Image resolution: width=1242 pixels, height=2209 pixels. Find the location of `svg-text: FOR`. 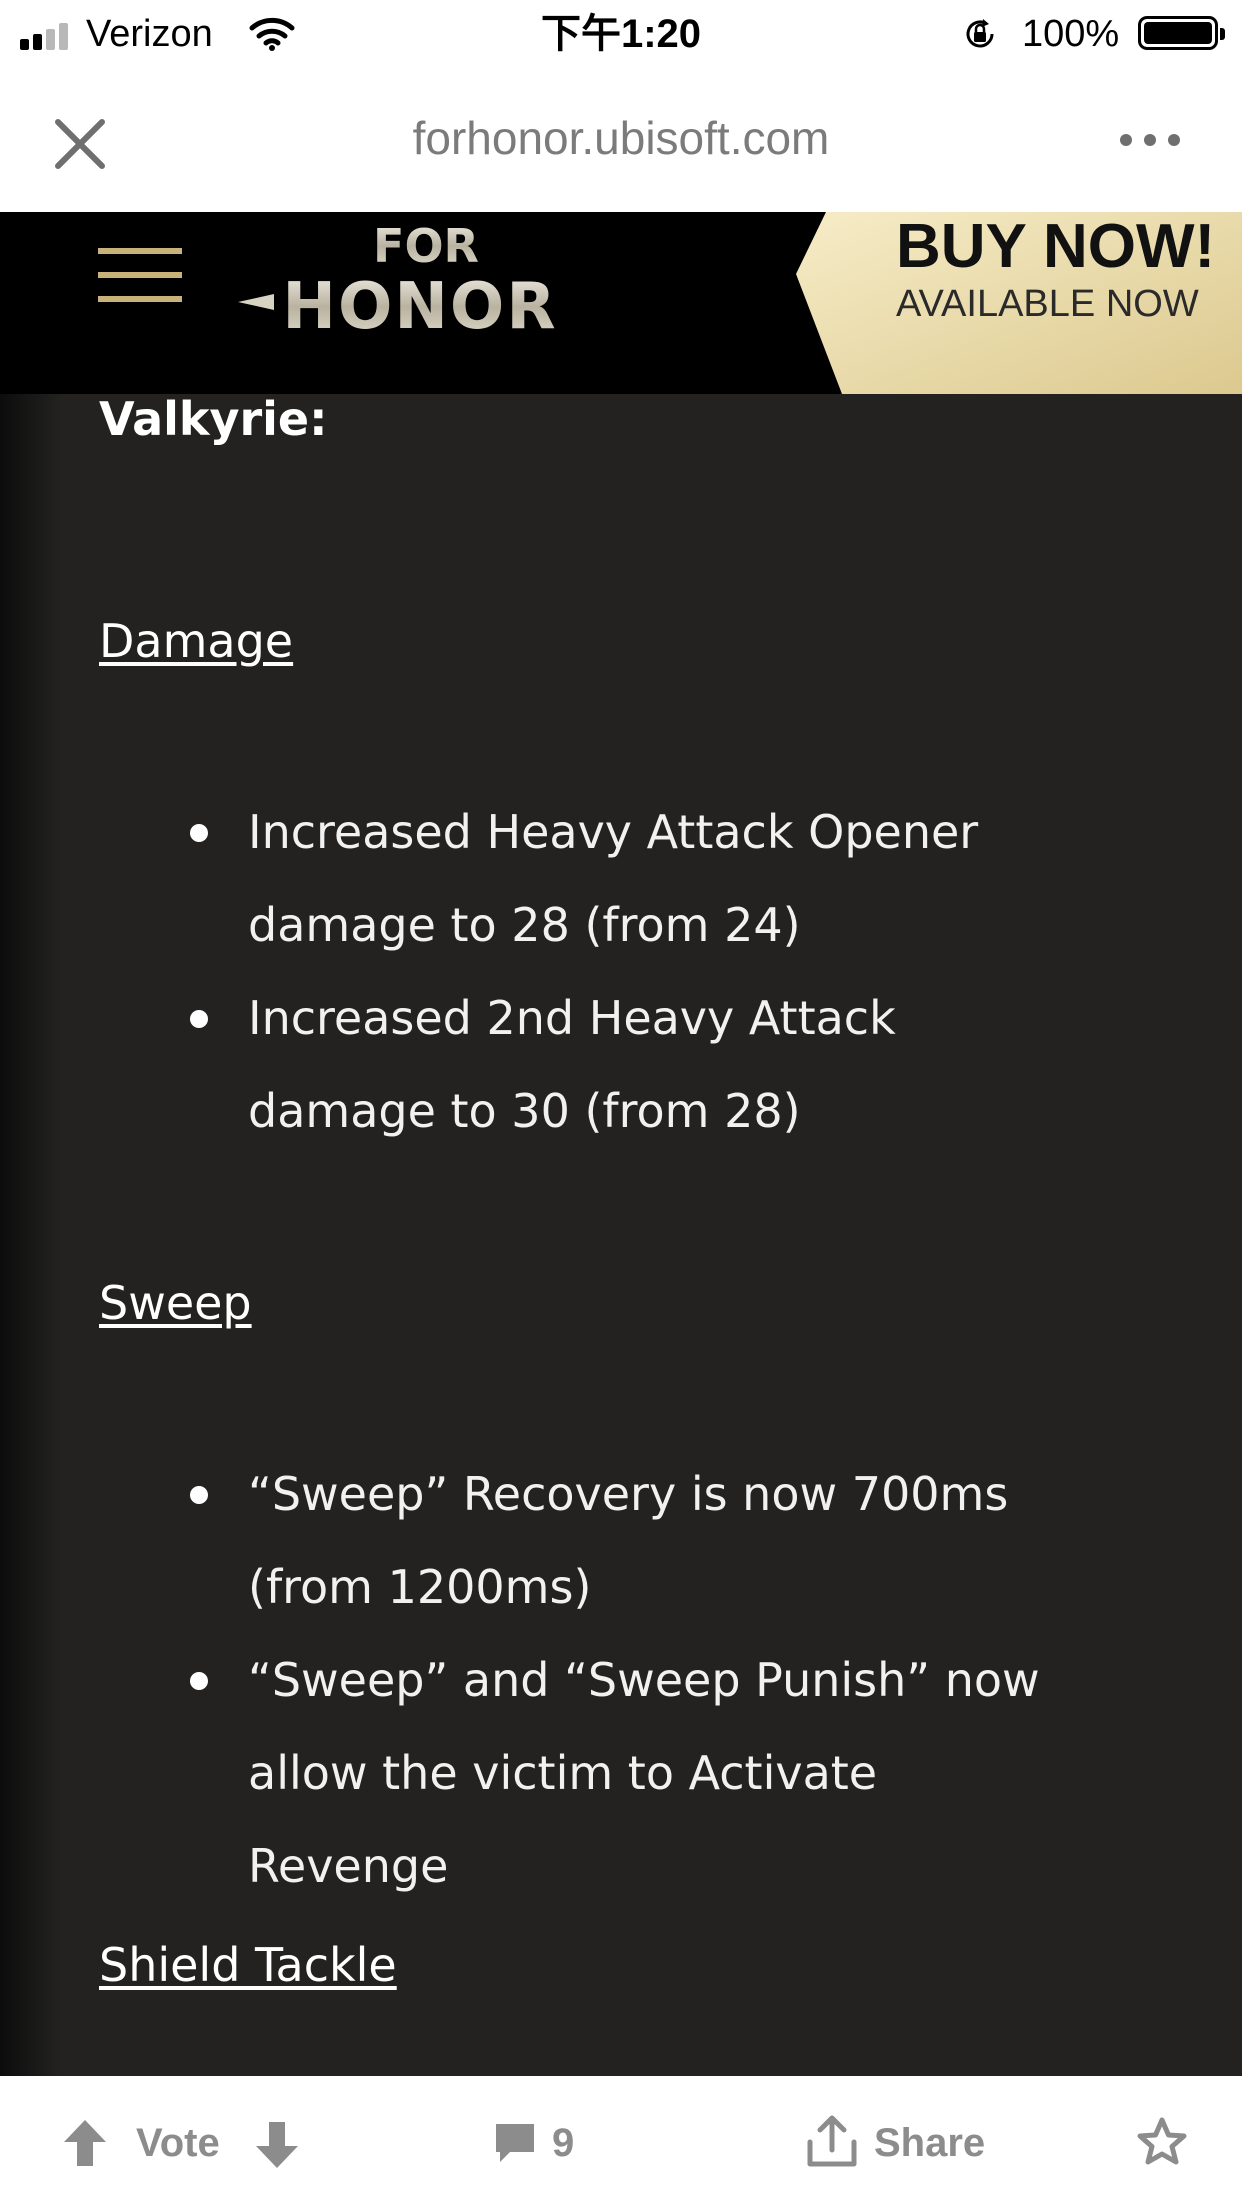

svg-text: FOR is located at coordinates (426, 246).